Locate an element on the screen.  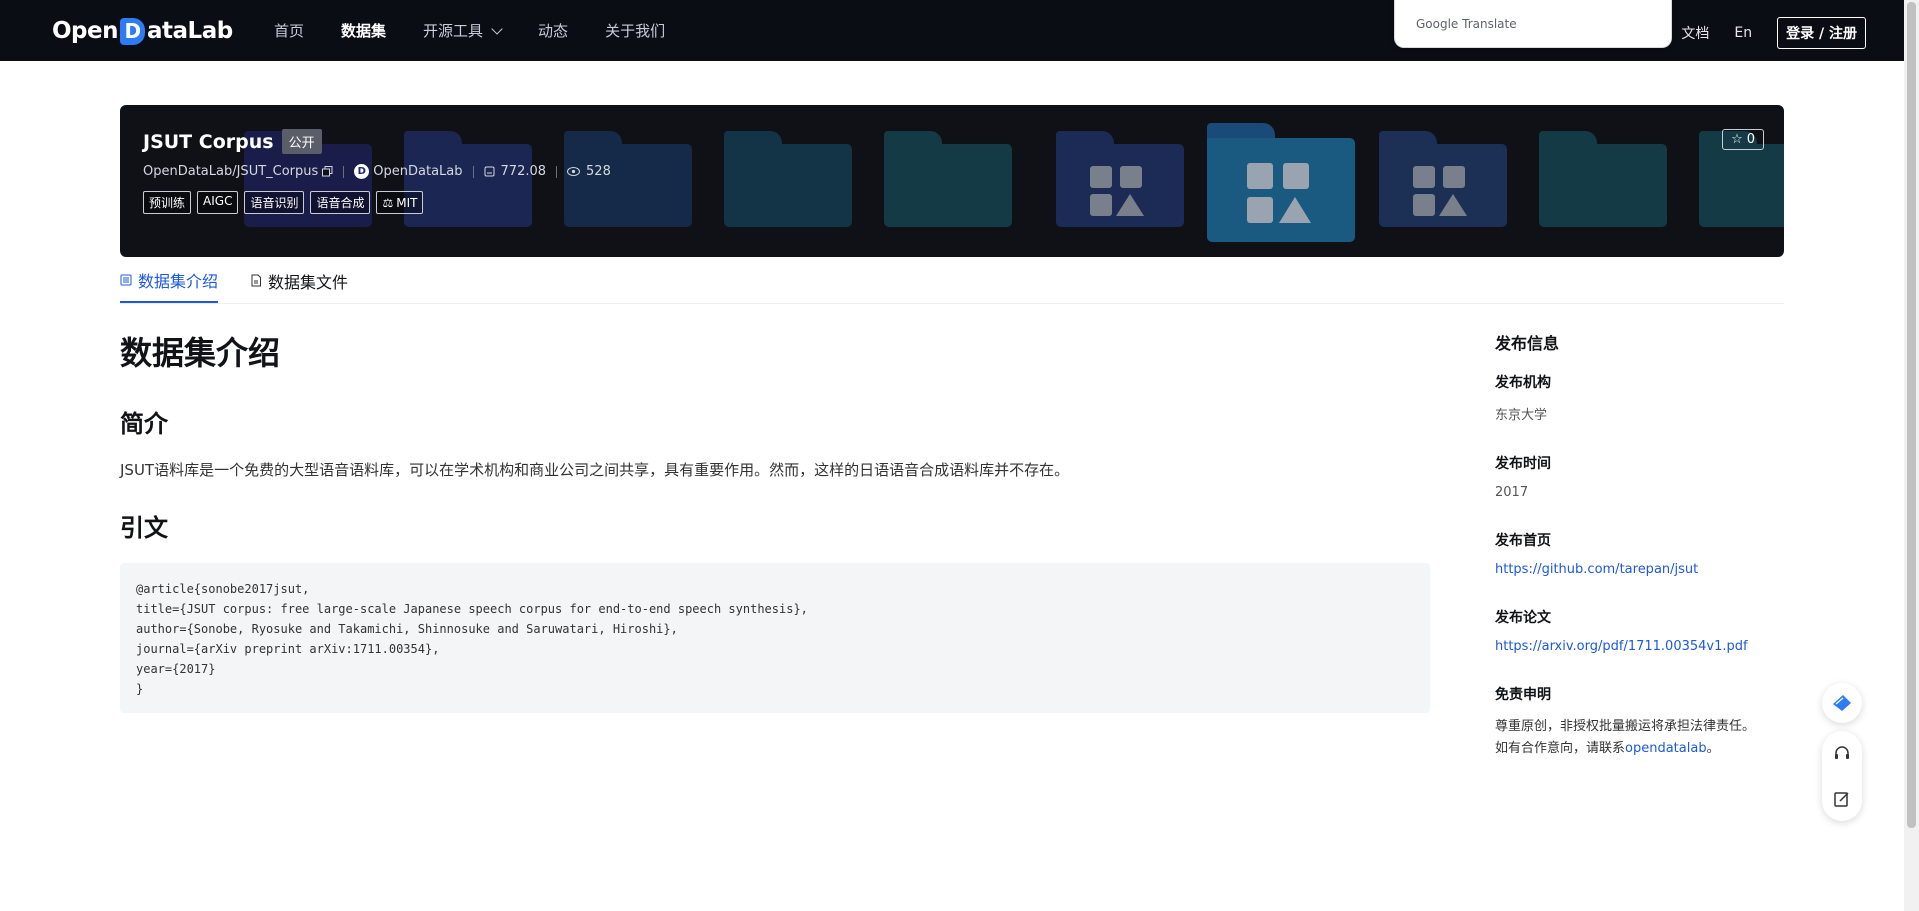
page-title: 数据集介绍 is located at coordinates (200, 353).